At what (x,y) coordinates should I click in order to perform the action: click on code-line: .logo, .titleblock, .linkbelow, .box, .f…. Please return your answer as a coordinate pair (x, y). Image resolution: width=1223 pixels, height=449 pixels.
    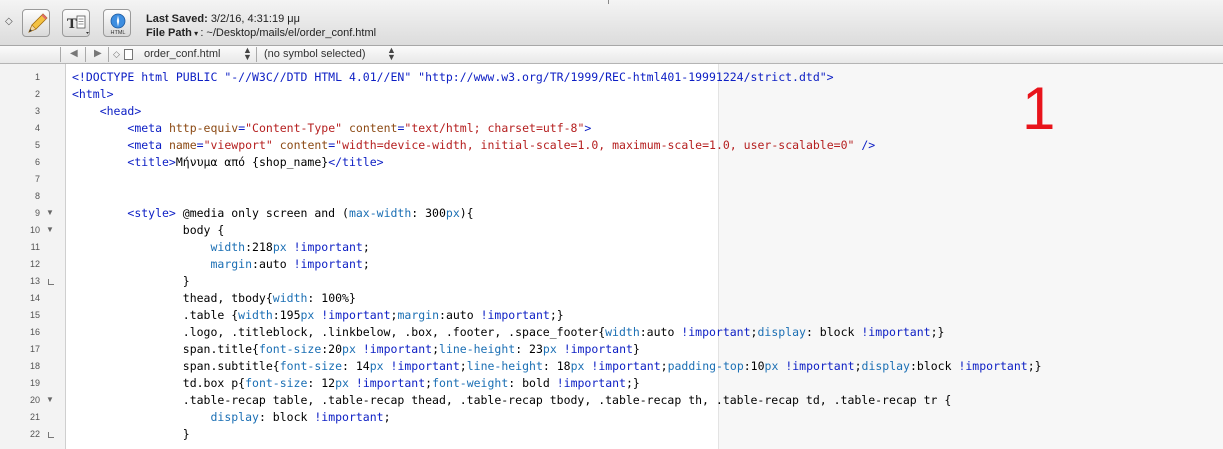
    Looking at the image, I should click on (508, 332).